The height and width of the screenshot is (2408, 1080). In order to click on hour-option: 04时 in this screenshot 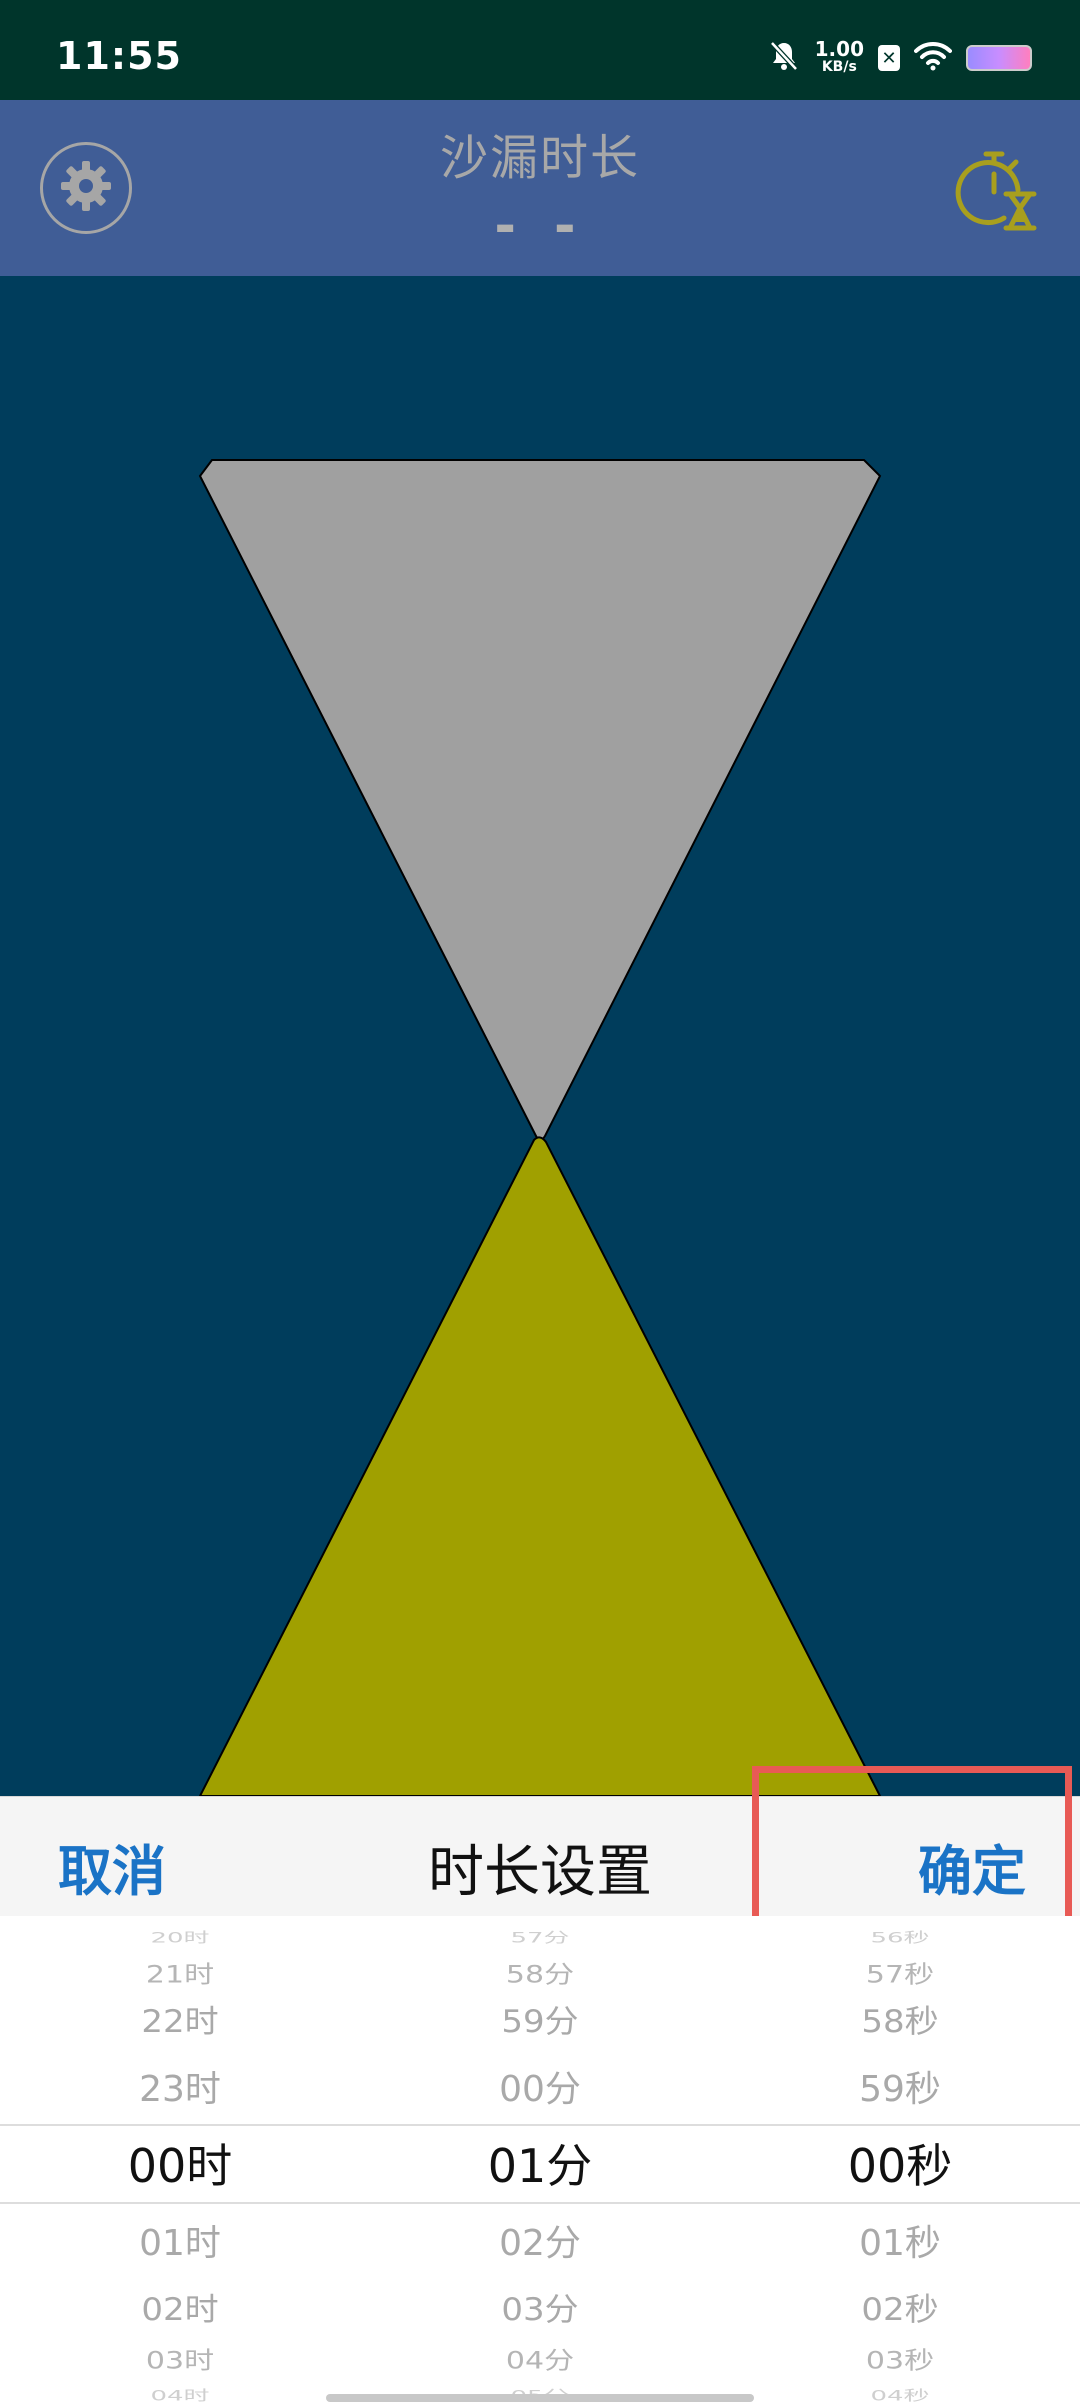, I will do `click(180, 2394)`.